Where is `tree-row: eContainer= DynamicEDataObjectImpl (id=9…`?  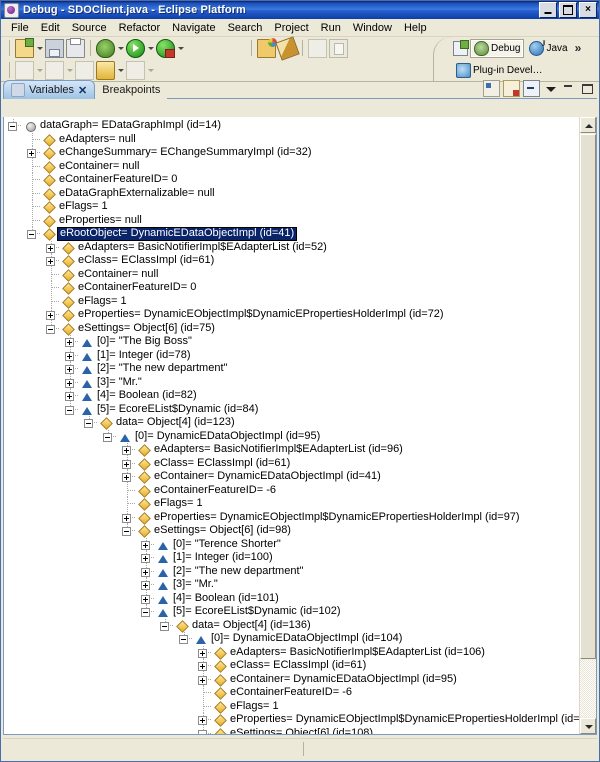
tree-row: eContainer= DynamicEDataObjectImpl (id=9… is located at coordinates (291, 679).